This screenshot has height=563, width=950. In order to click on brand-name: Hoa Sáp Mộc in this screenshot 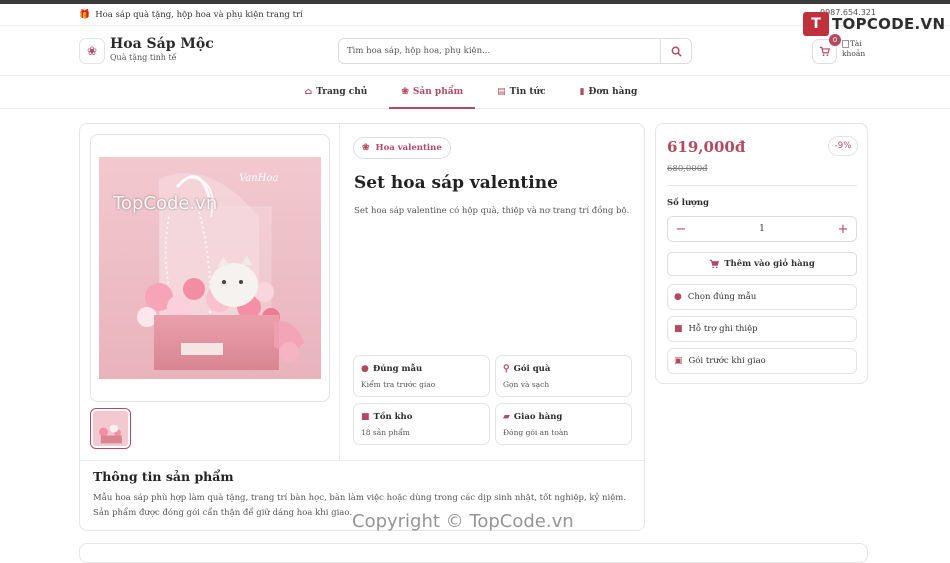, I will do `click(162, 44)`.